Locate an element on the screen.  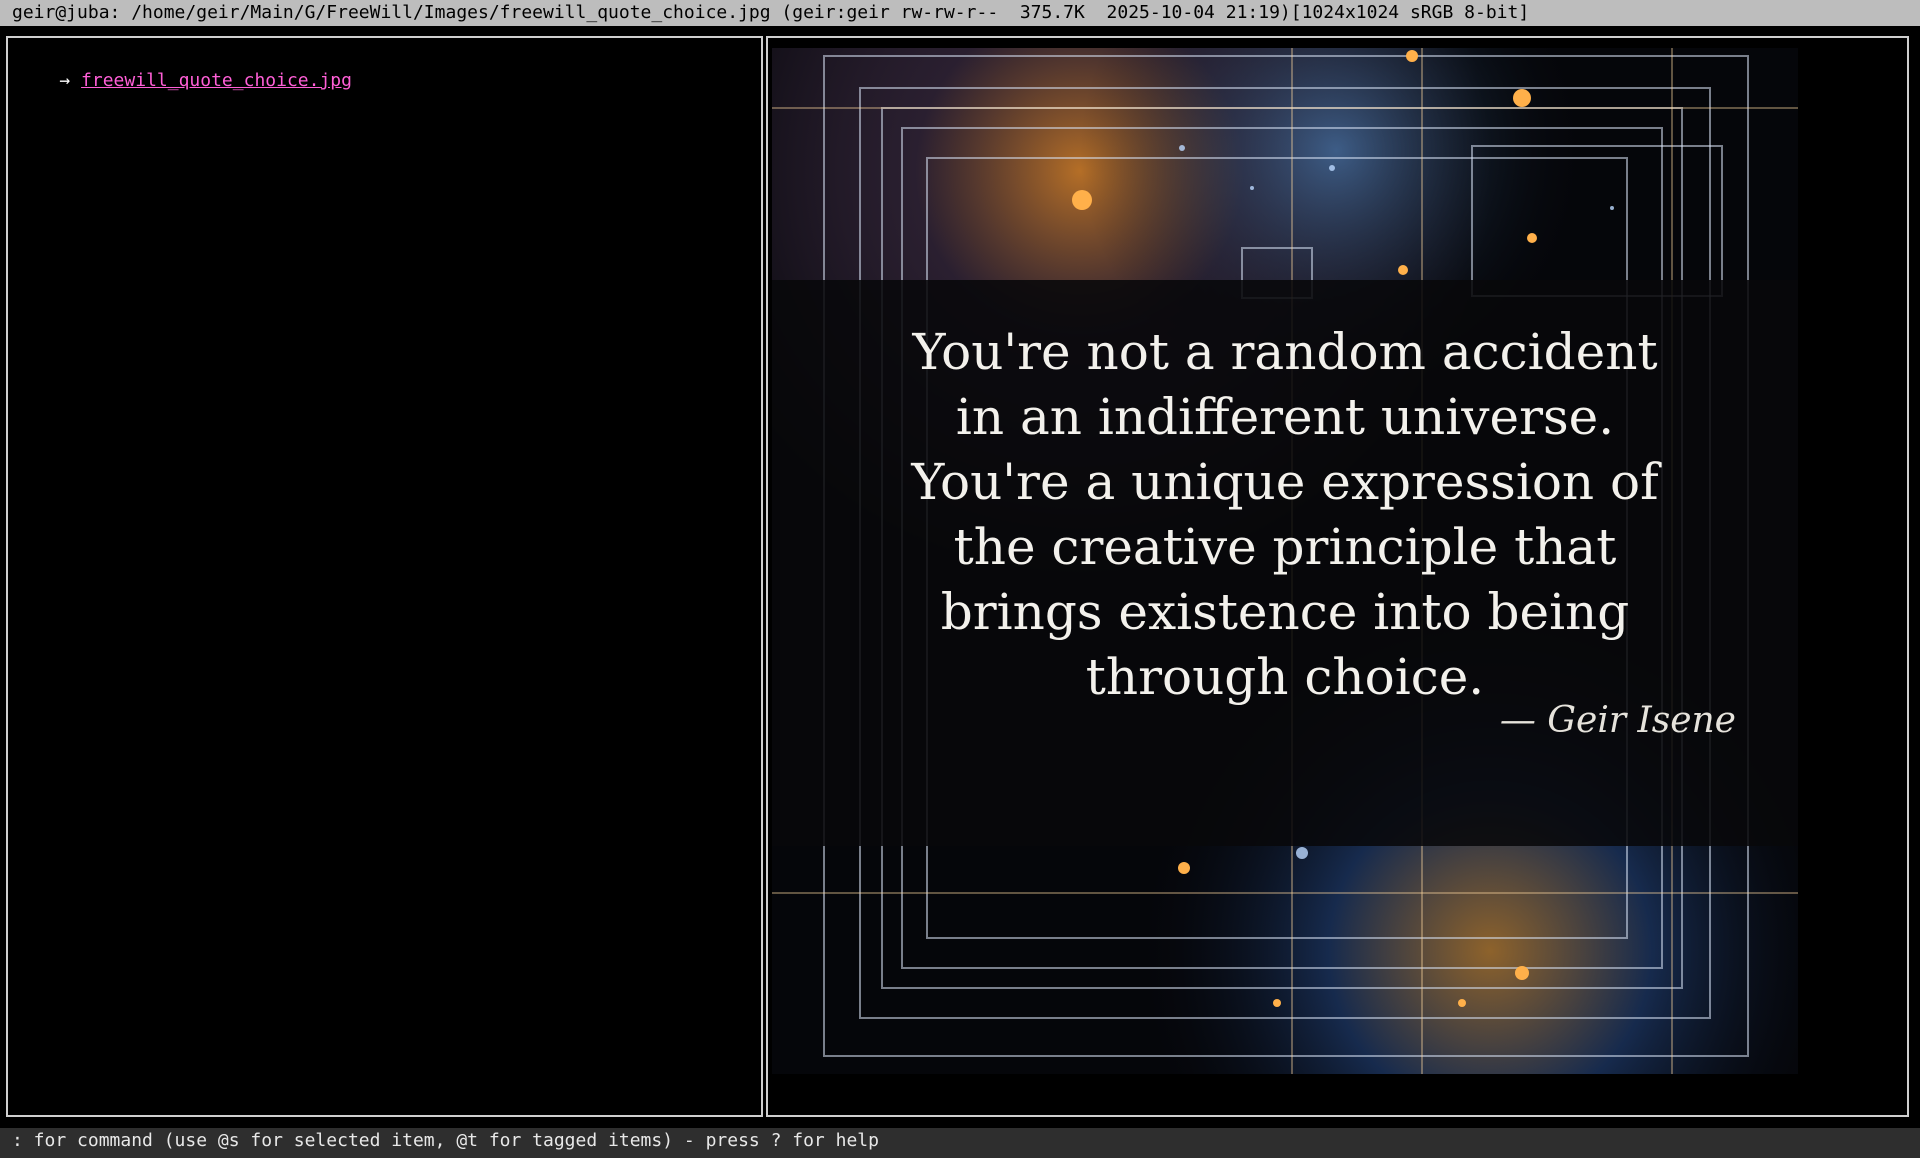
quote-line: the creative principle that is located at coordinates (1285, 547).